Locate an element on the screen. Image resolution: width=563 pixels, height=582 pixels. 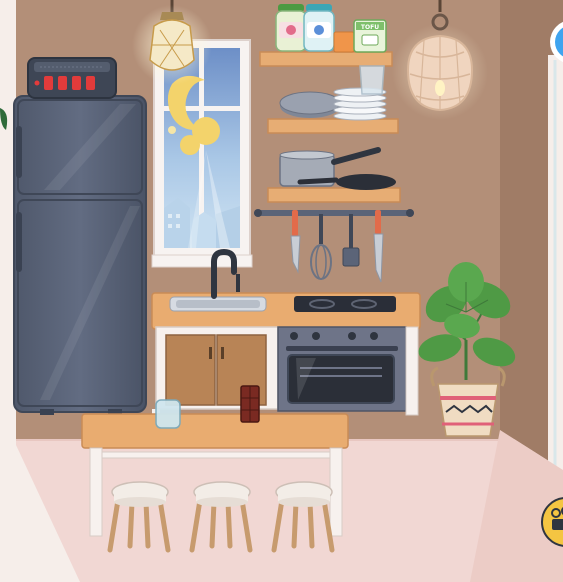
refrigerator is located at coordinates (80, 255).